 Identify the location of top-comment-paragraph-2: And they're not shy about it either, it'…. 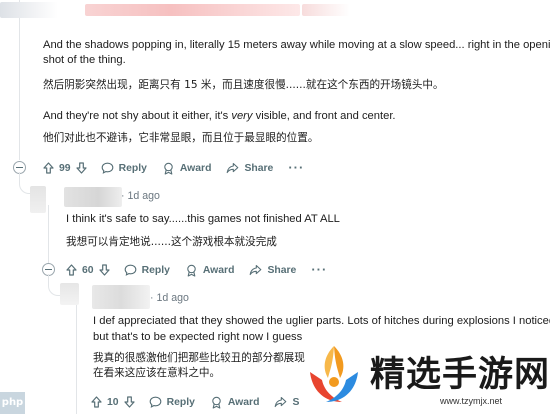
(219, 116).